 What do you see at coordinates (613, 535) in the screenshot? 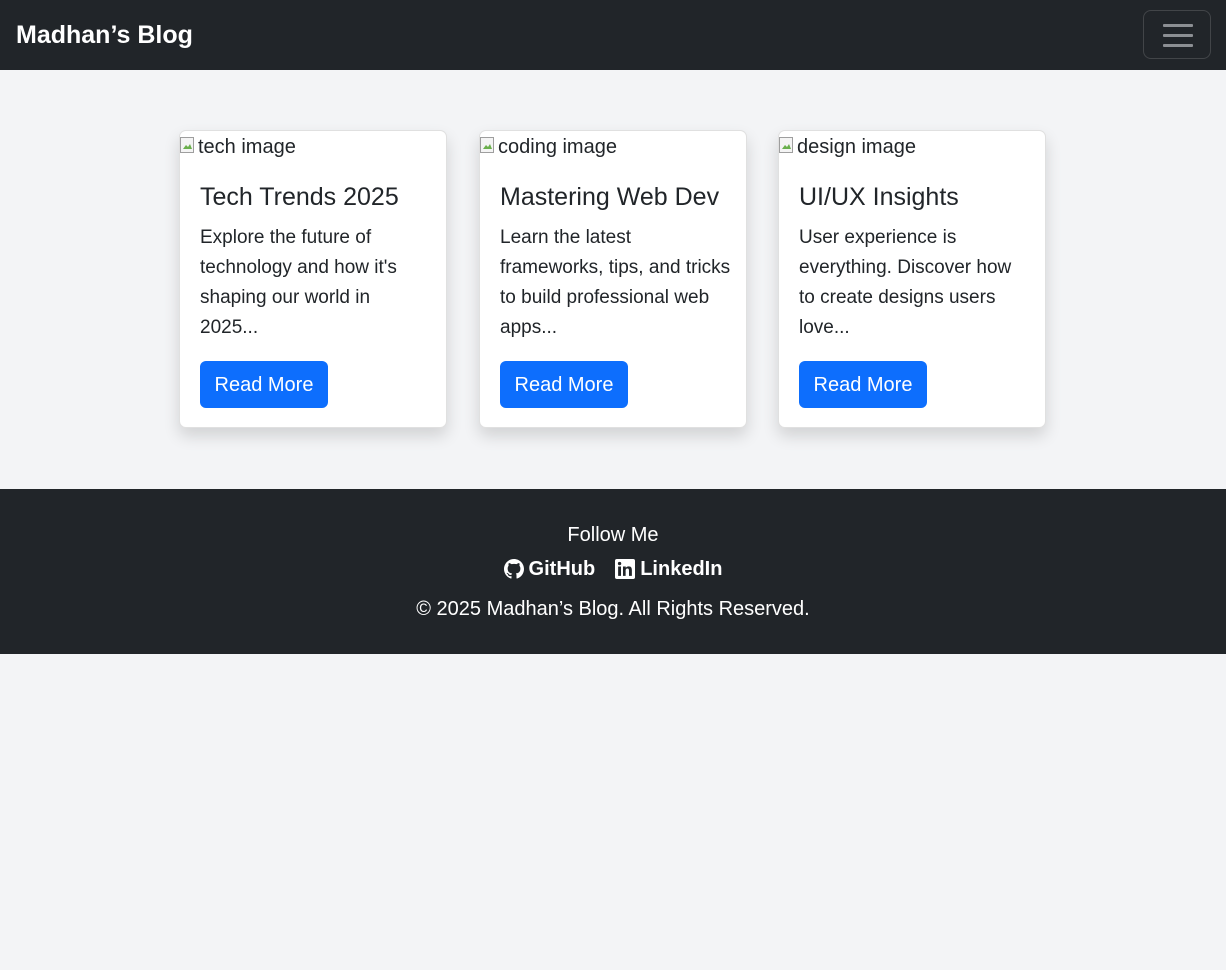
I see `follow-heading: Follow Me` at bounding box center [613, 535].